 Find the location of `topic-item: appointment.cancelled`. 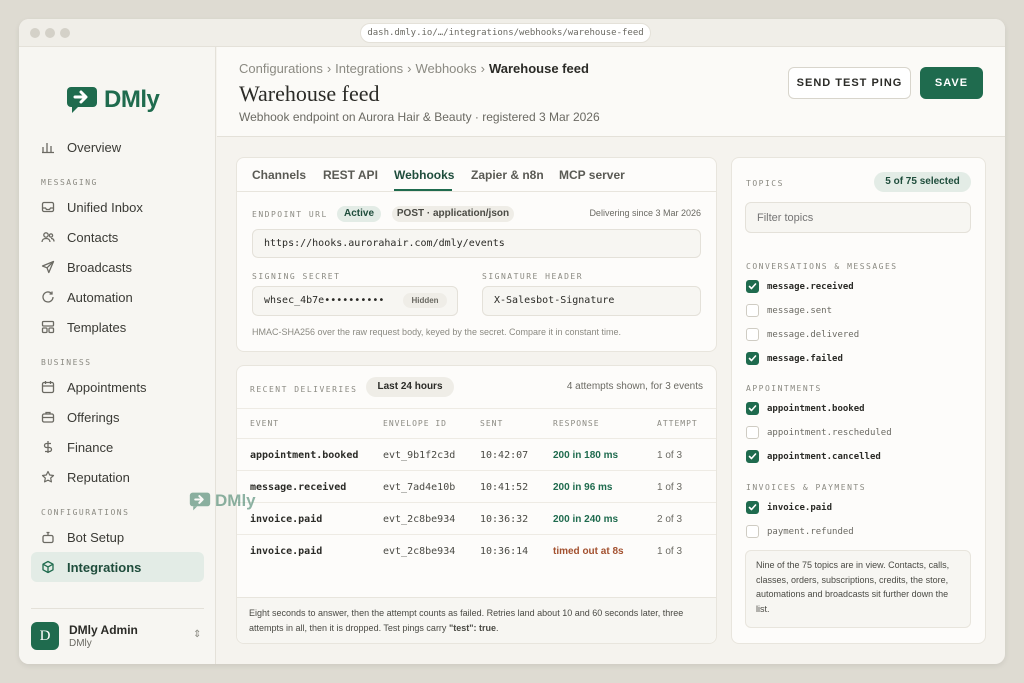

topic-item: appointment.cancelled is located at coordinates (813, 456).